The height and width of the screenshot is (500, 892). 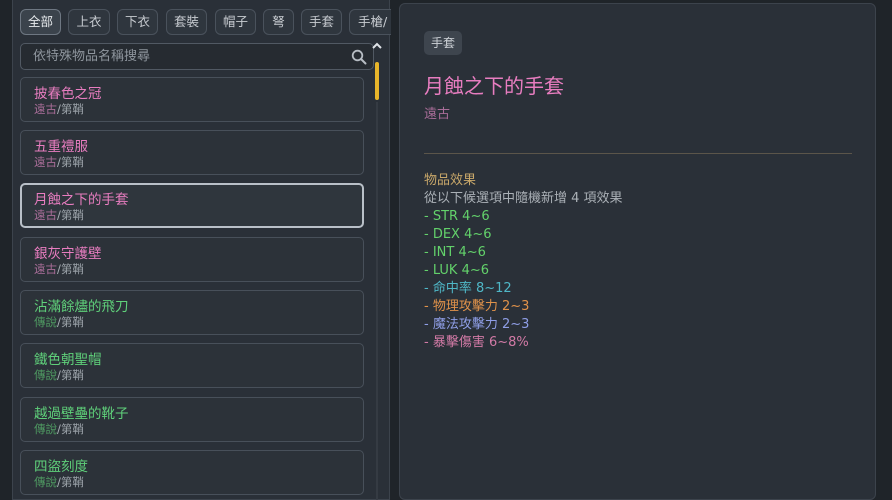 I want to click on divider, so click(x=638, y=153).